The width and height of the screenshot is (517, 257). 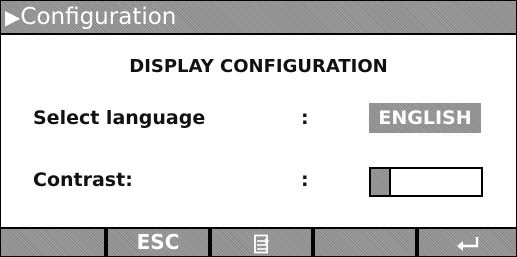 I want to click on section-heading: DISPLAY CONFIGURATION, so click(x=258, y=66).